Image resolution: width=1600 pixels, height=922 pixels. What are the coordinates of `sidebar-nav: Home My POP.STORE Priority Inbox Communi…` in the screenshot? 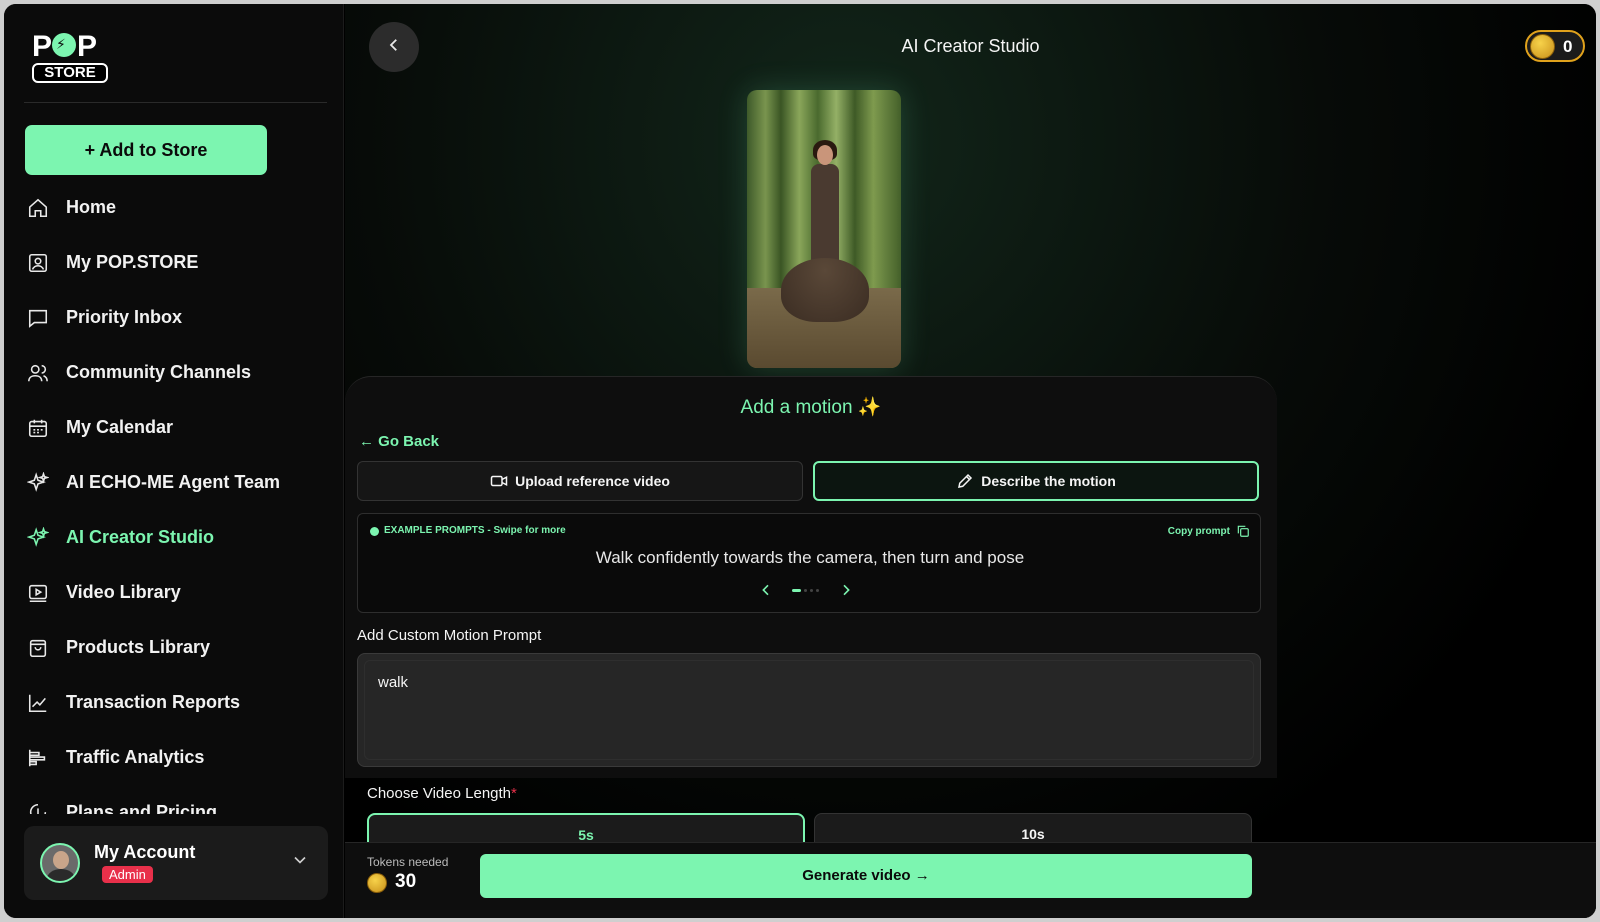 It's located at (174, 497).